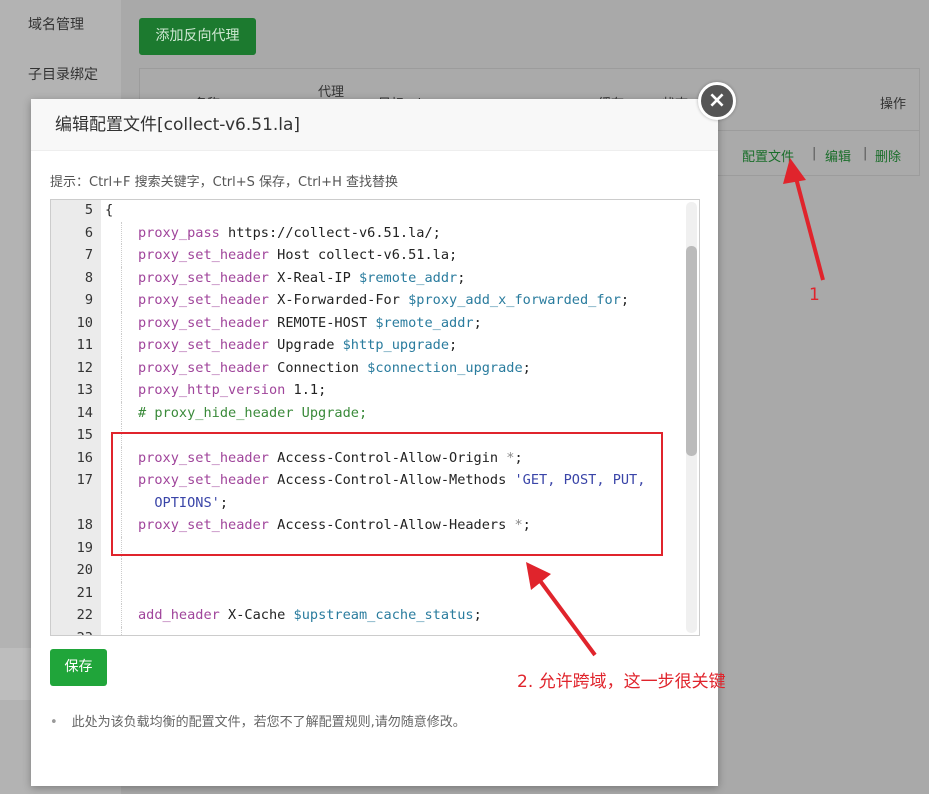  I want to click on annotation-step-2: 2. 允许跨域，这一步很关键, so click(621, 682).